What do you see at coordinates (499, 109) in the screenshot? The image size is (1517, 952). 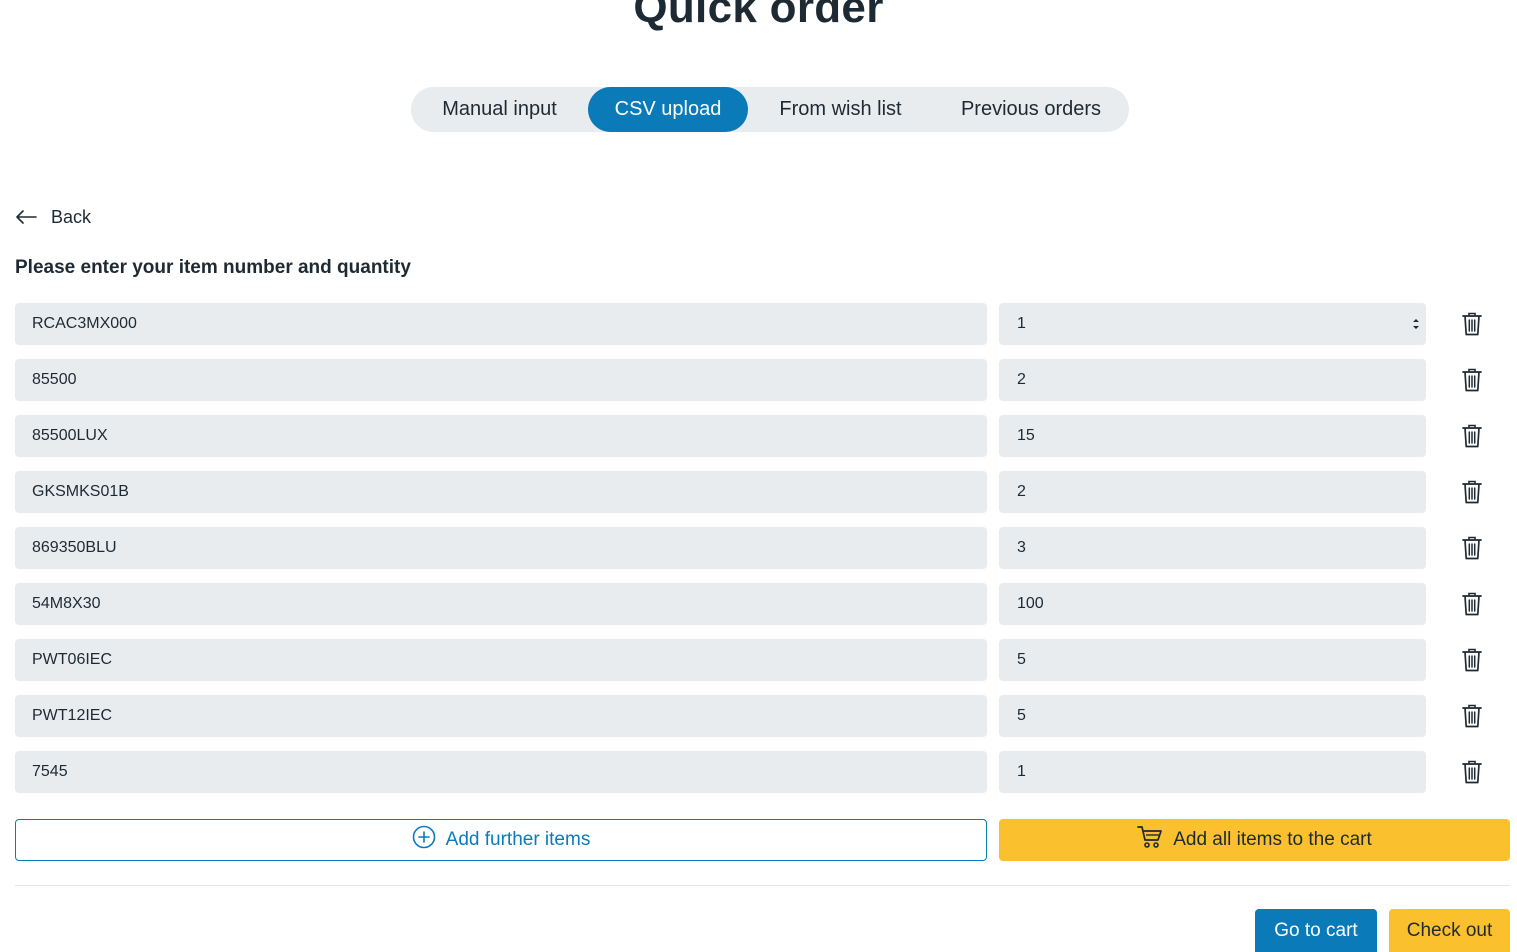 I see `tab-manual-input: Manual input` at bounding box center [499, 109].